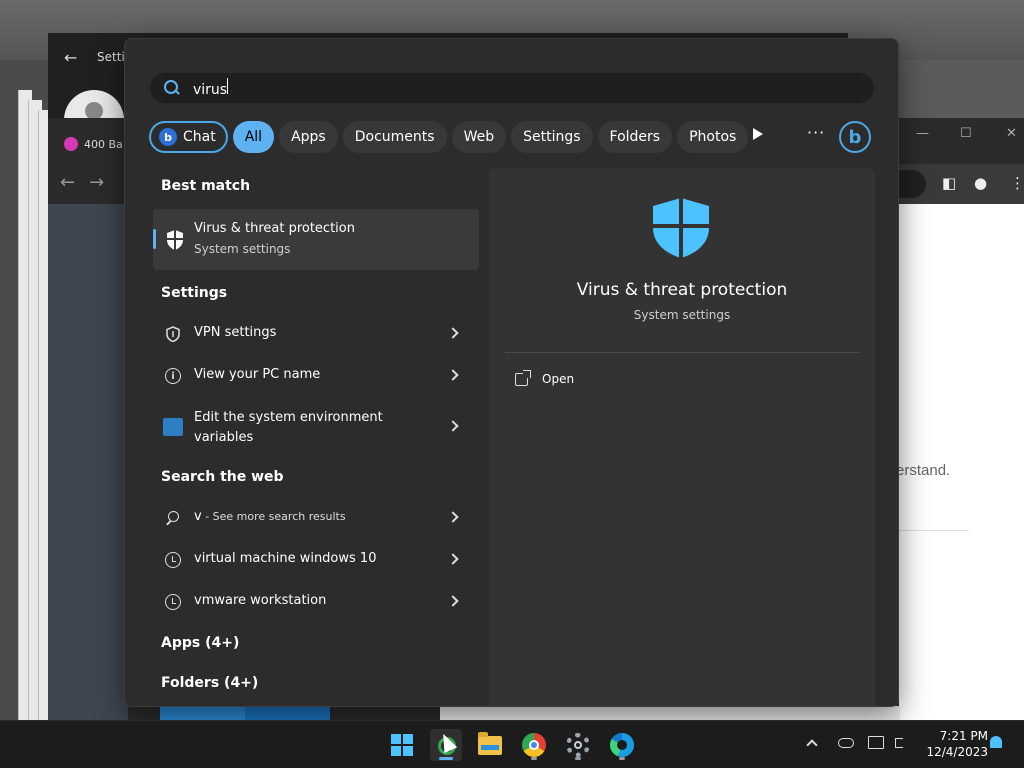  I want to click on folders-heading: Folders (4+), so click(209, 683).